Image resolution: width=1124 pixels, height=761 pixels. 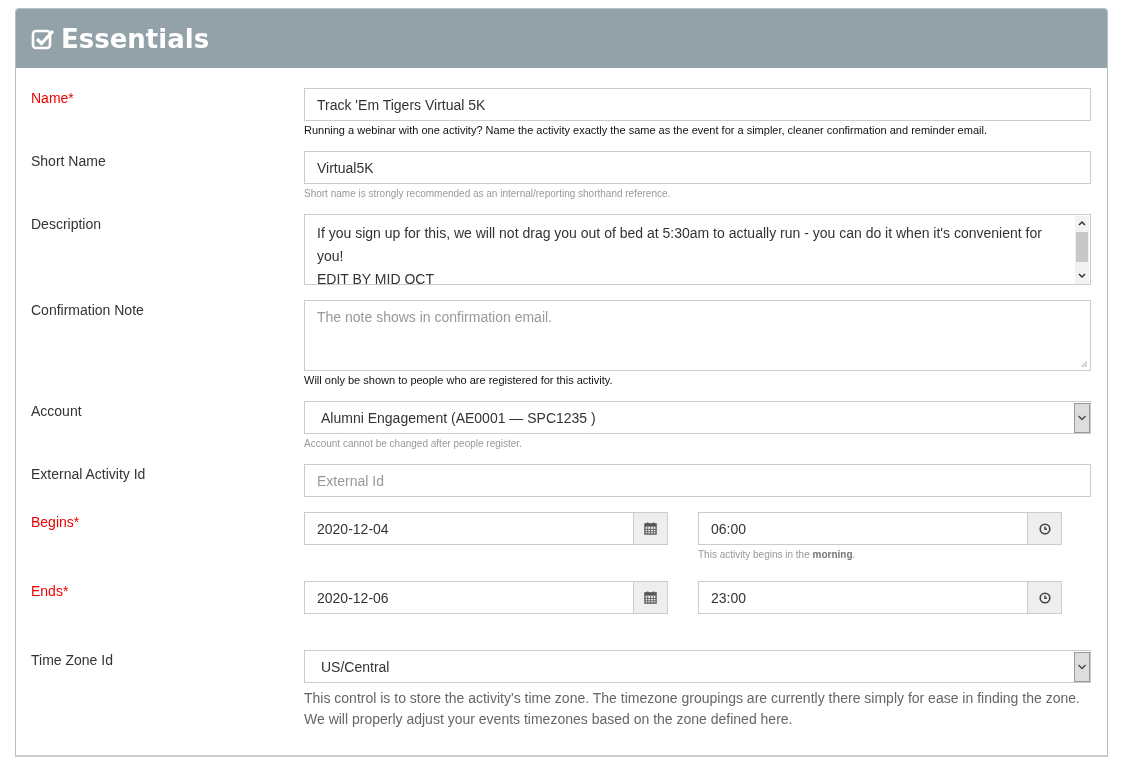 I want to click on help-text: This control is to store the activity's time zone. The timezone groupings are currently there simply for ease in finding the zone. We will properly adjust your events timezones based on the zone defined here., so click(x=692, y=709).